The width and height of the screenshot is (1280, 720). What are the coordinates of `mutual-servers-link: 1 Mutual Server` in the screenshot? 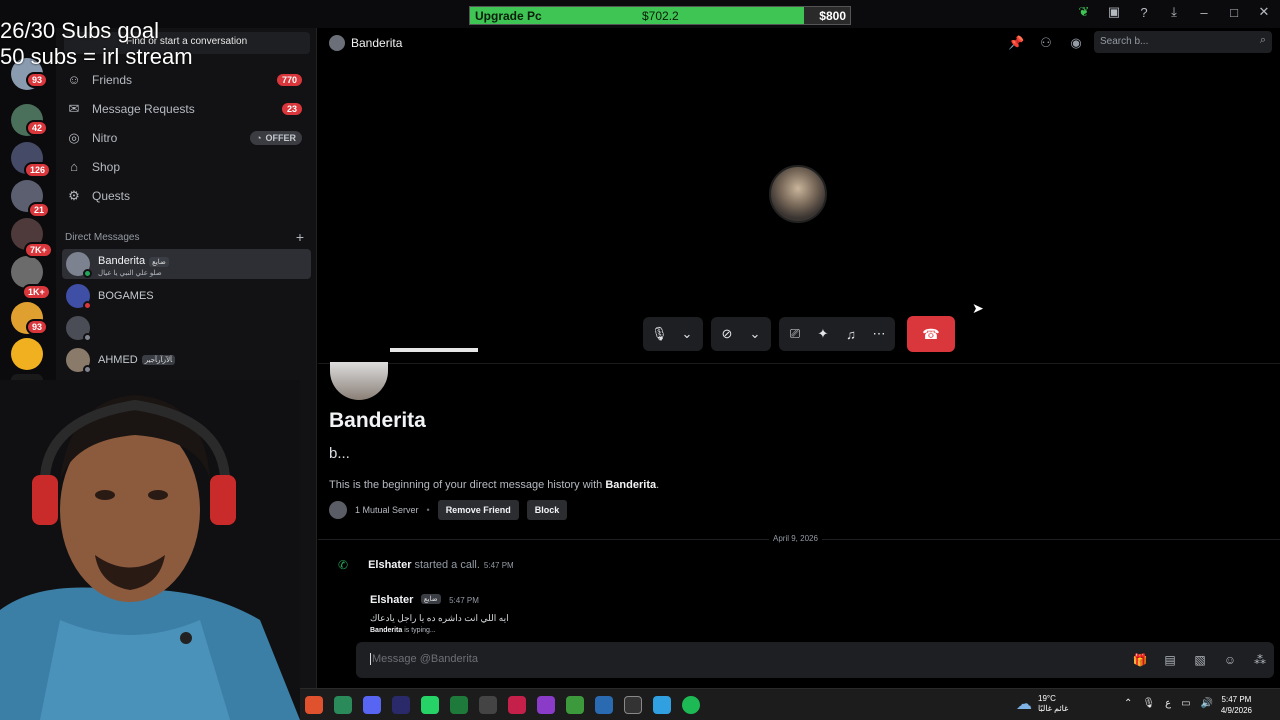 It's located at (387, 510).